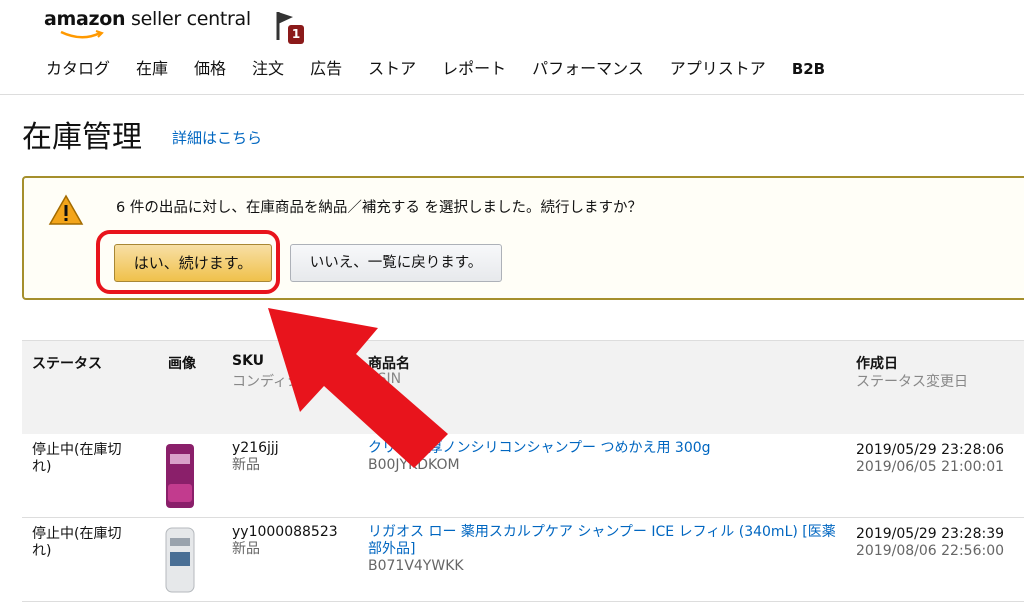 The image size is (1024, 602). I want to click on notification-badge: 1, so click(296, 34).